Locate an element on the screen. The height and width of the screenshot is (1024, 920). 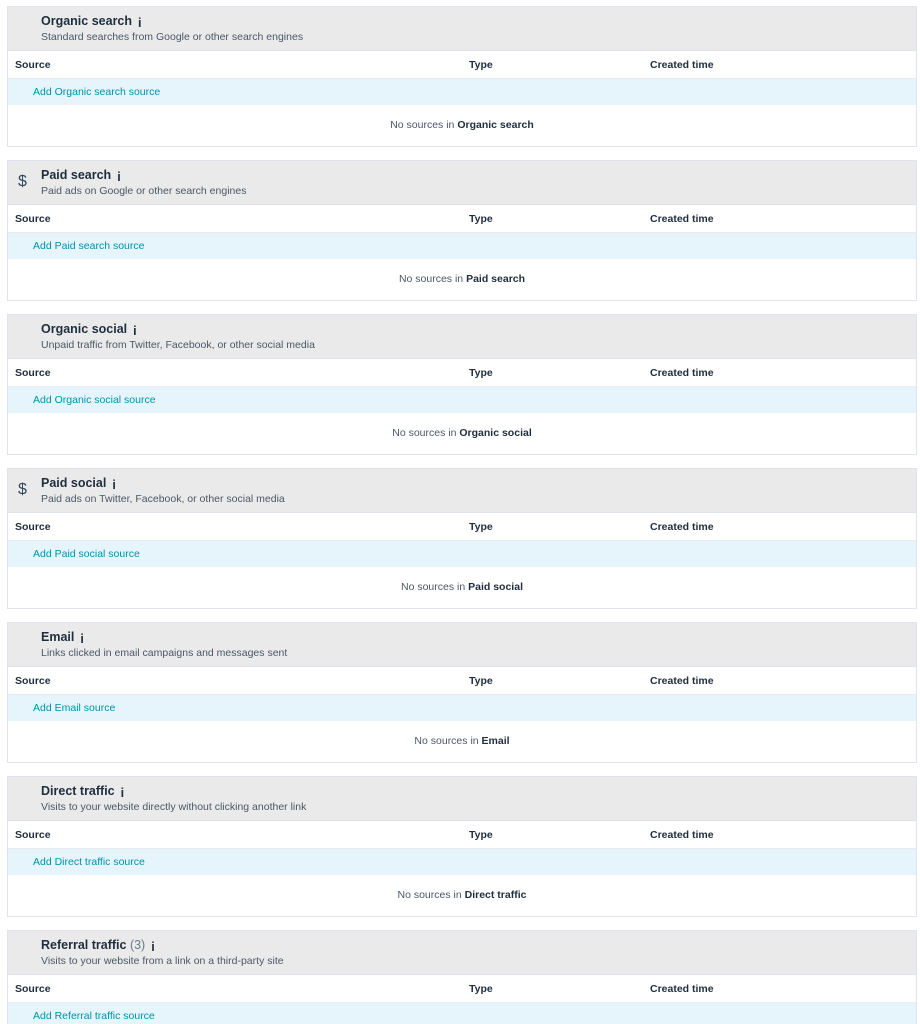
category-title-text: Organic search is located at coordinates (87, 21).